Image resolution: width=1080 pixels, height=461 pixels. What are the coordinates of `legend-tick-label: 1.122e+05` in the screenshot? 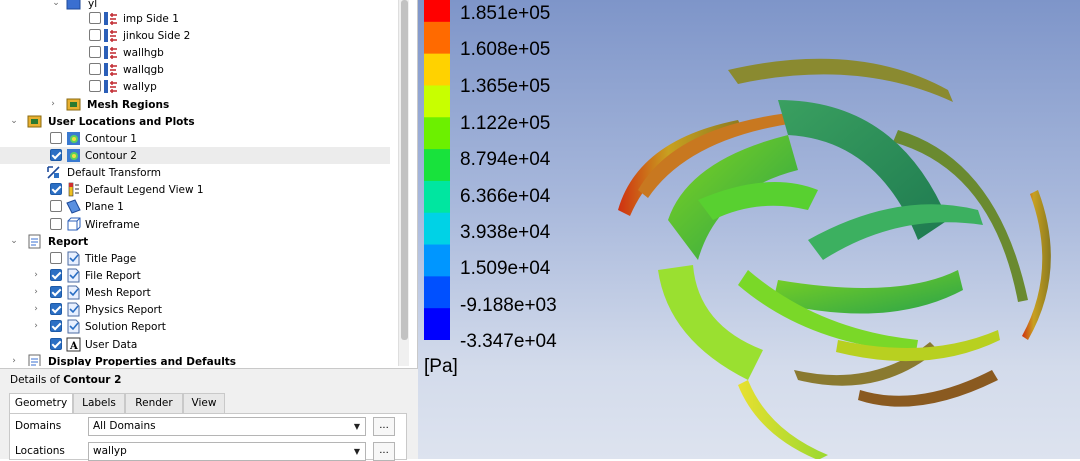 It's located at (505, 123).